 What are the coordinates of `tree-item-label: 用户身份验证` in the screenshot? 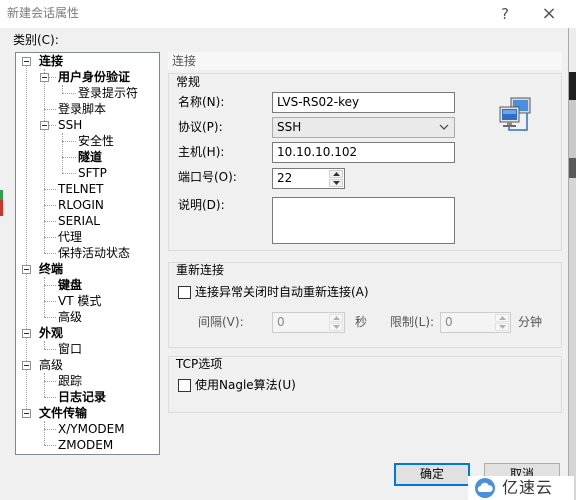 It's located at (94, 77).